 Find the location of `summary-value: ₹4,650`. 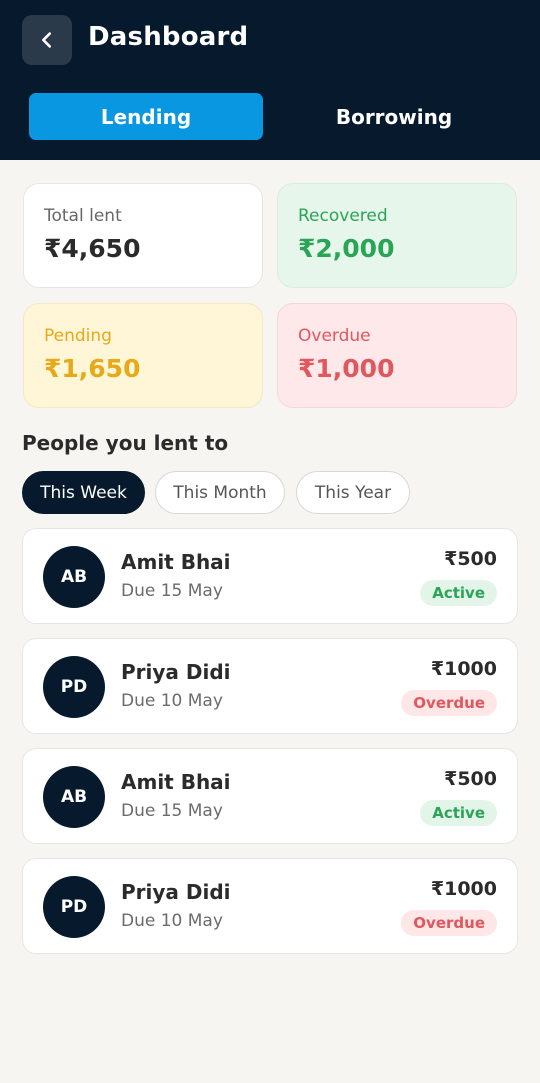

summary-value: ₹4,650 is located at coordinates (92, 248).